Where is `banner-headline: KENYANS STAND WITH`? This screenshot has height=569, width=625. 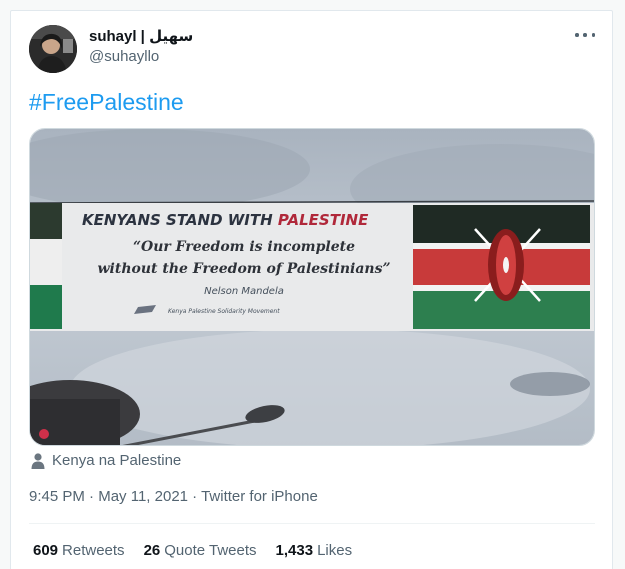
banner-headline: KENYANS STAND WITH is located at coordinates (180, 220).